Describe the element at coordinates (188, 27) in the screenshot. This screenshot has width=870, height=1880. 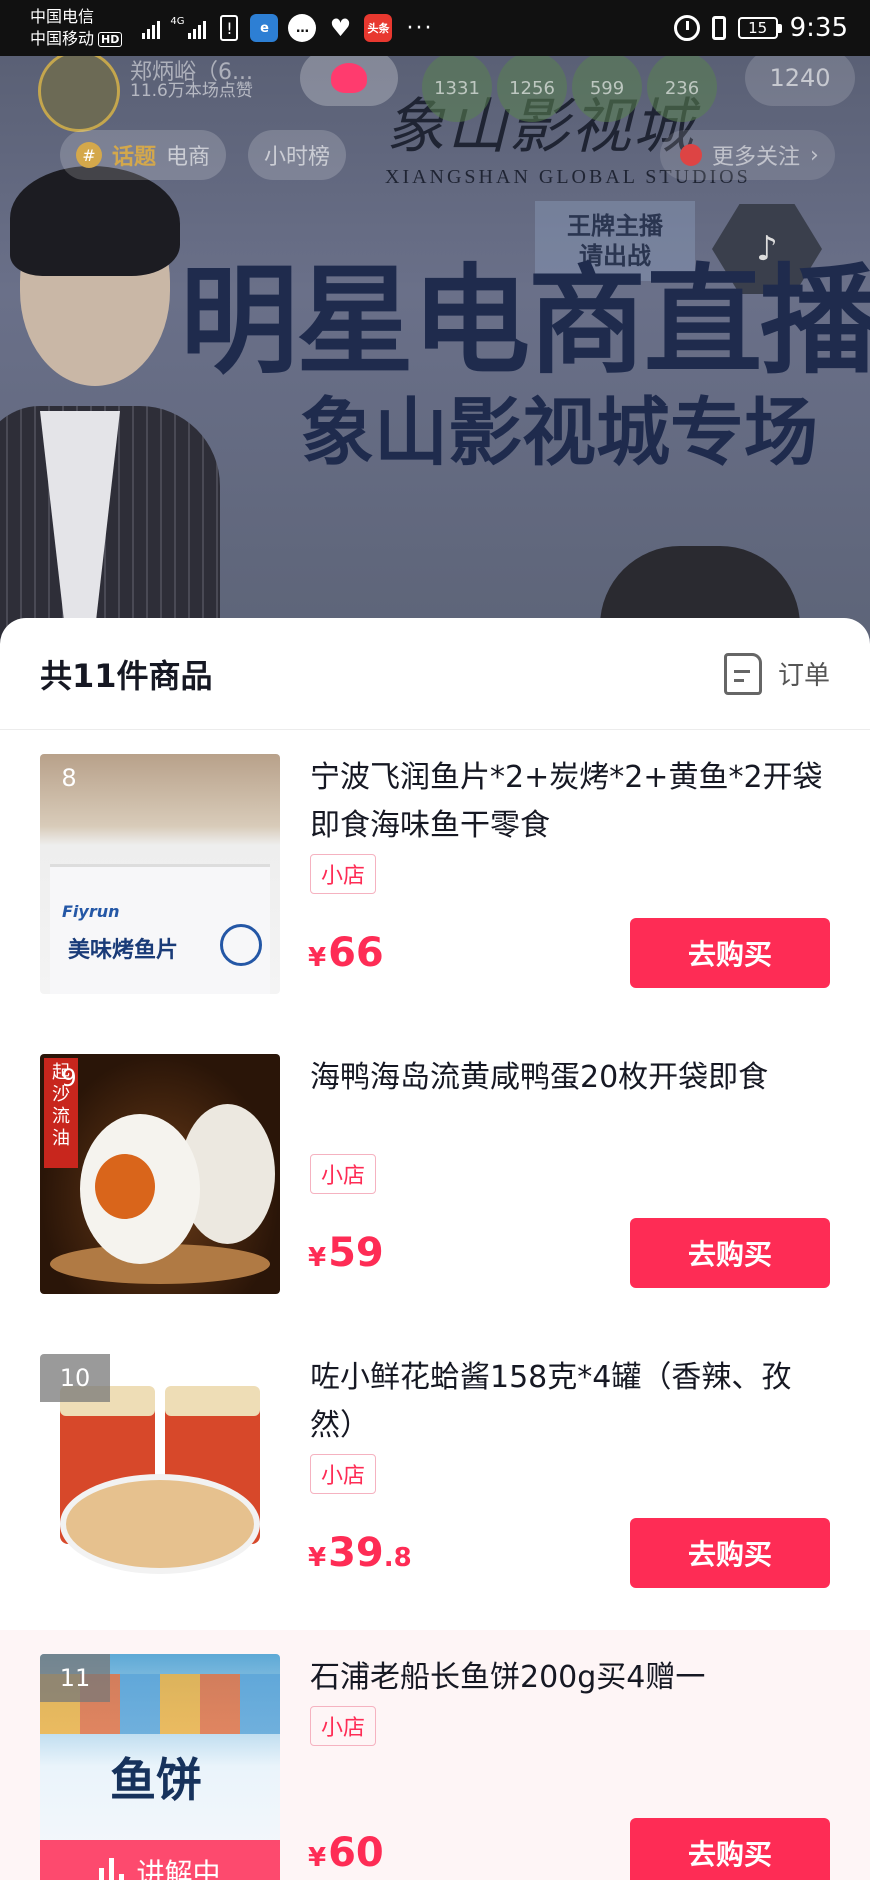
I see `signal-2-icon: 4G` at that location.